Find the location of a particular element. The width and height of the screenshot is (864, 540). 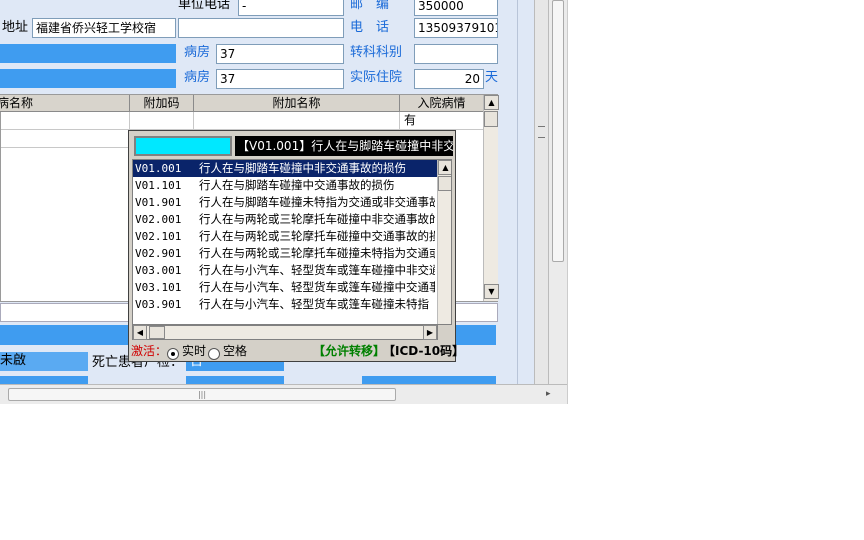

postcode-label: 邮 编 is located at coordinates (370, 6).